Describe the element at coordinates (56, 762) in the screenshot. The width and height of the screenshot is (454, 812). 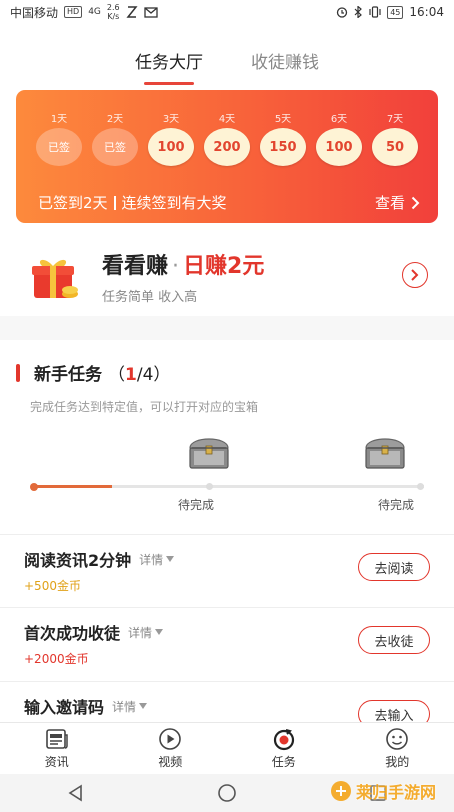
I see `nav-label: 资讯` at that location.